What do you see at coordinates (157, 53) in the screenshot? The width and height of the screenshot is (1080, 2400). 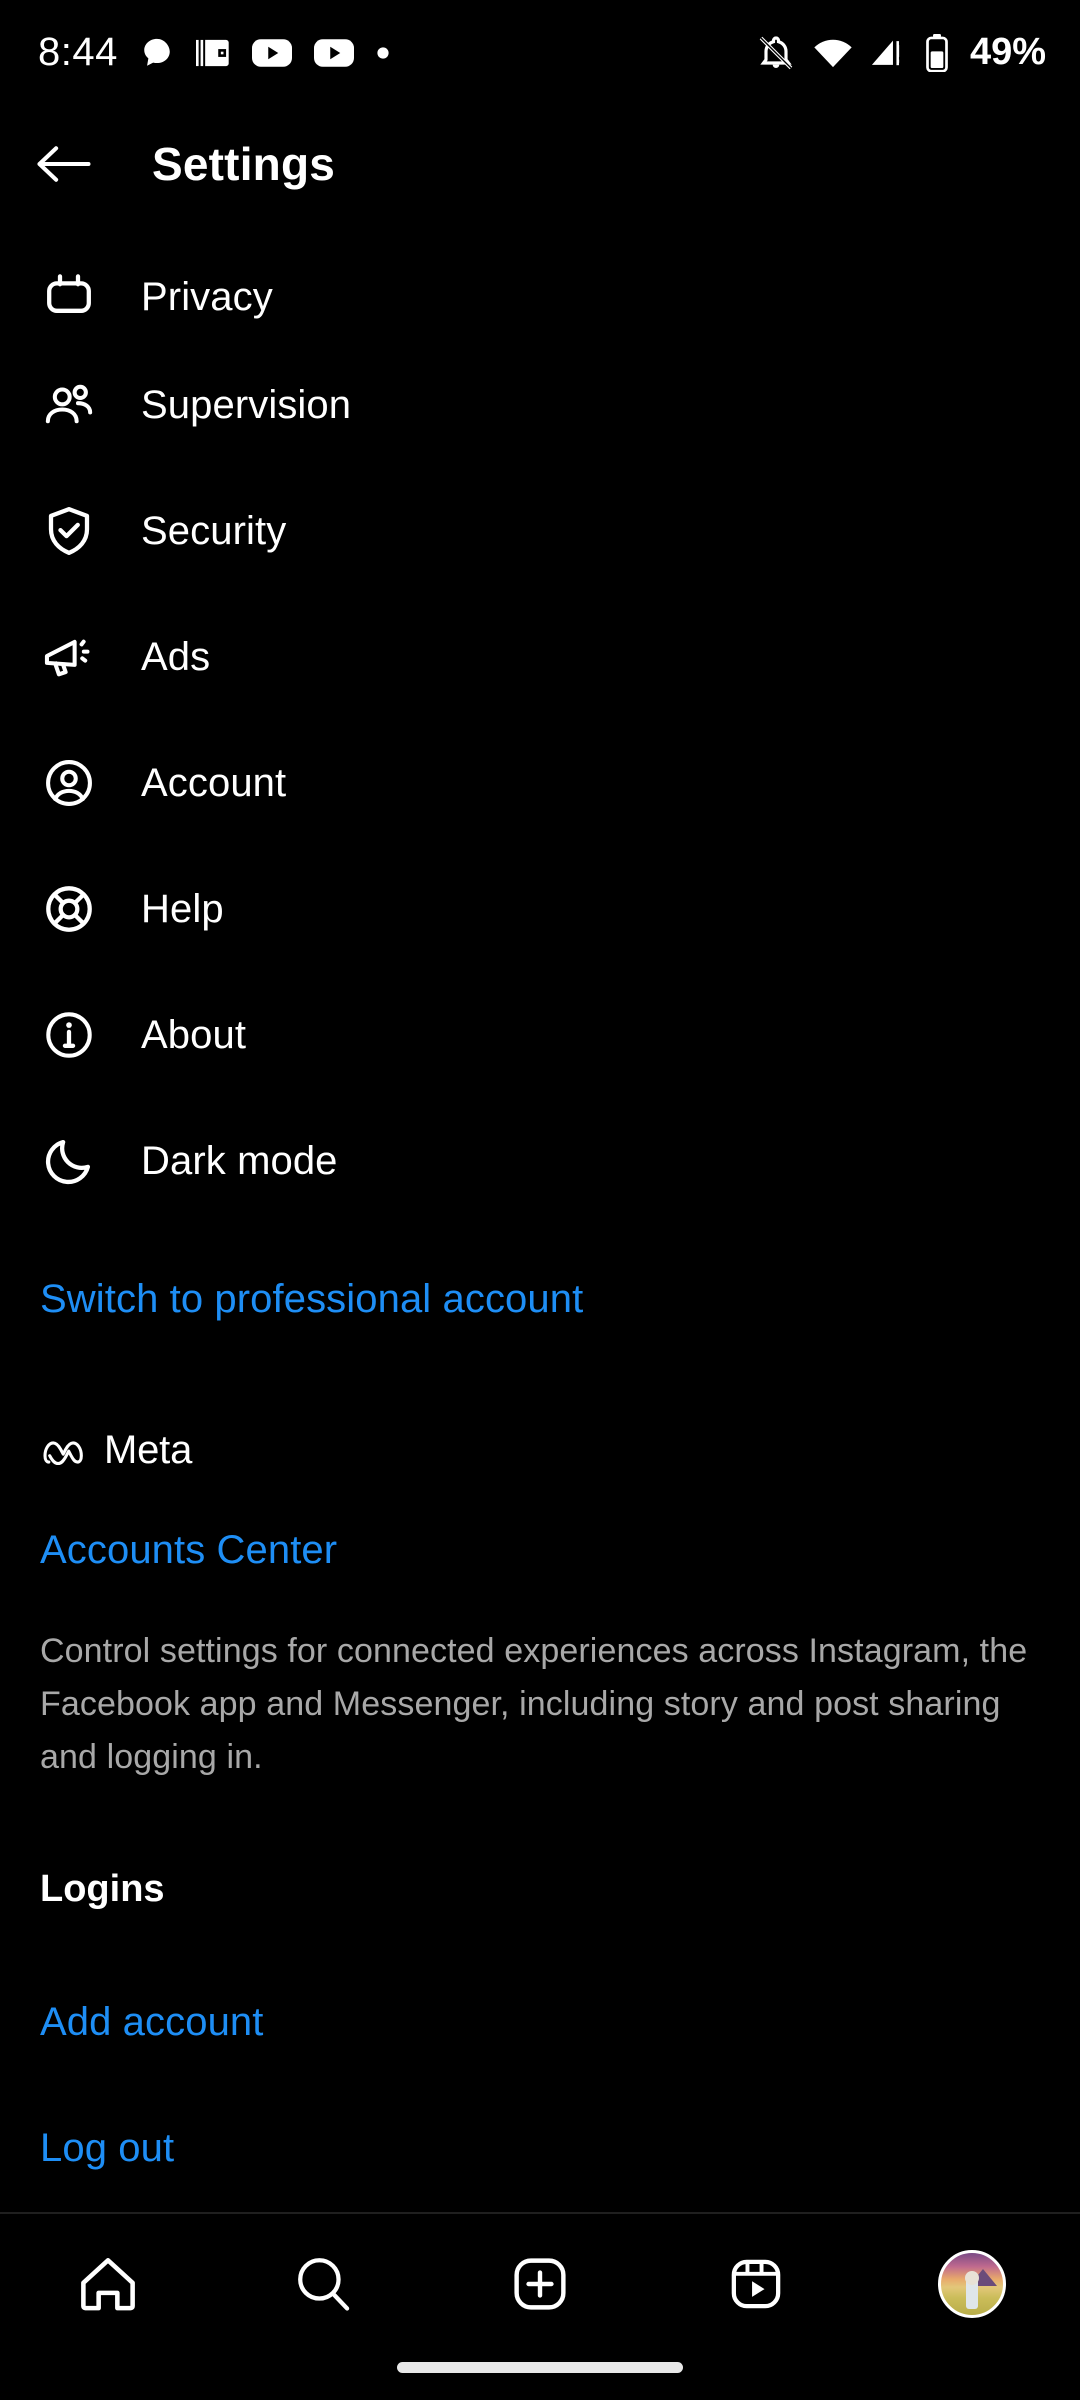 I see `chat-bubble-icon` at bounding box center [157, 53].